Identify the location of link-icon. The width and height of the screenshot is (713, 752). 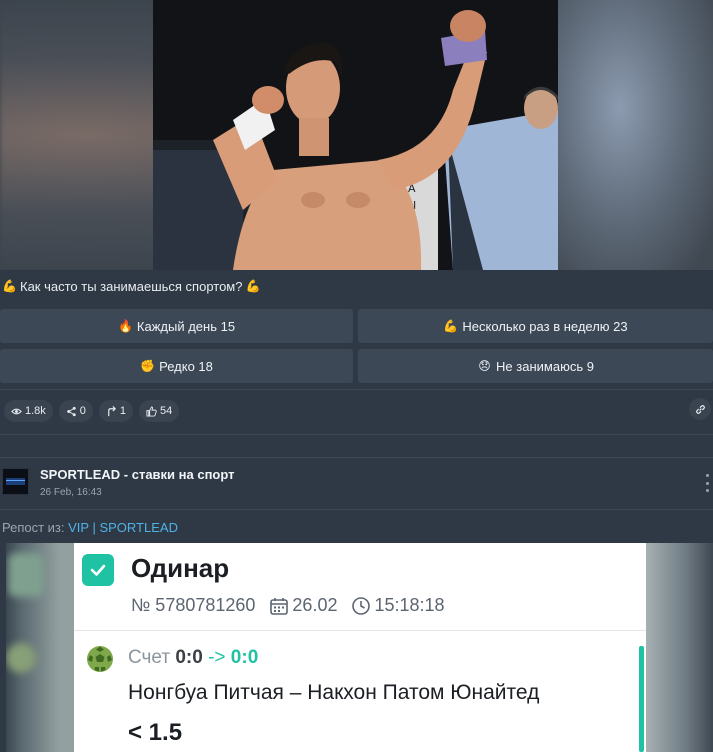
(700, 409).